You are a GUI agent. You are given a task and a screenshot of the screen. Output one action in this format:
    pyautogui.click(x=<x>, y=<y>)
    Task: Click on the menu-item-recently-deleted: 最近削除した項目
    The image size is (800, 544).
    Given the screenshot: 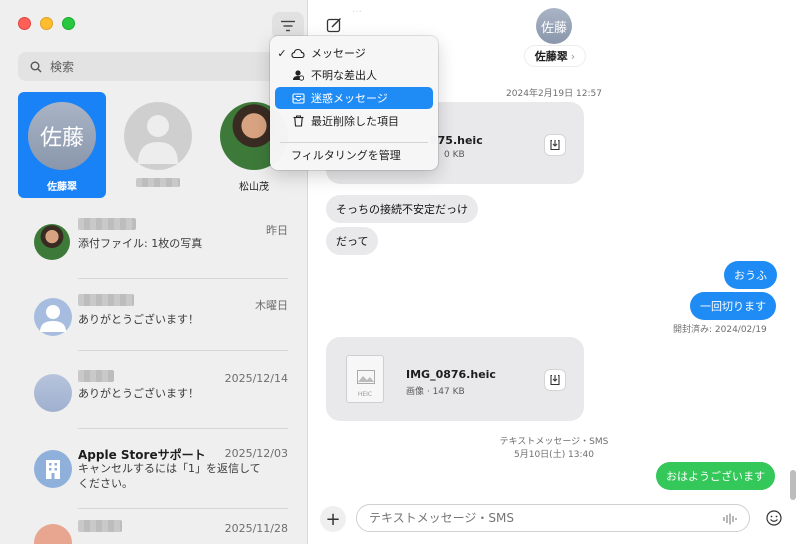 What is the action you would take?
    pyautogui.click(x=354, y=121)
    